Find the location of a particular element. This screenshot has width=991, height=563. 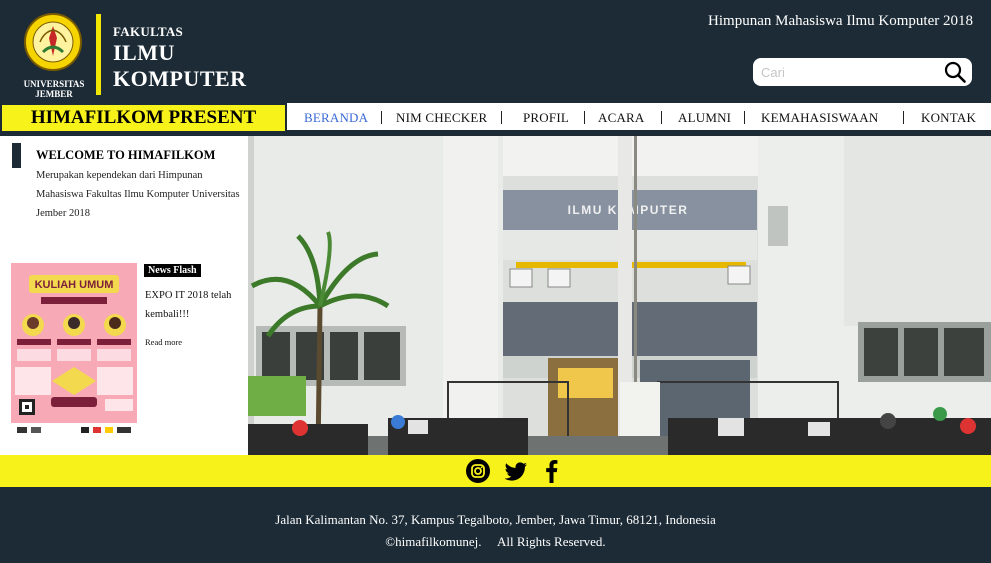

logo-caption-line1: UNIVERSITAS is located at coordinates (54, 84).